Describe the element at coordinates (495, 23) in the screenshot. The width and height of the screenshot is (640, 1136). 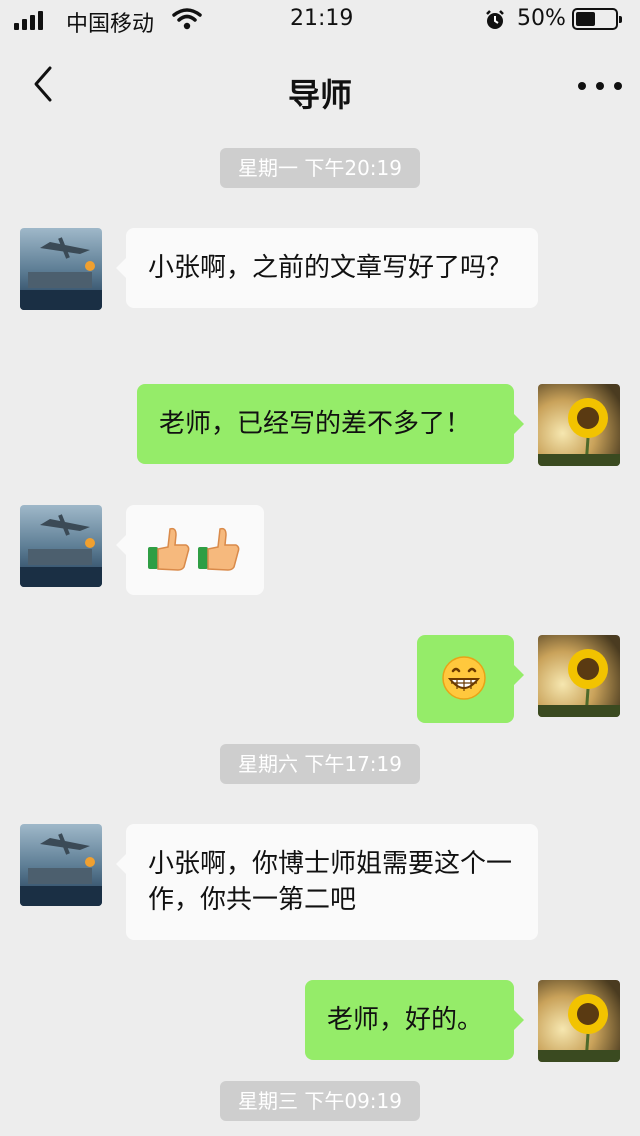
I see `alarm-icon` at that location.